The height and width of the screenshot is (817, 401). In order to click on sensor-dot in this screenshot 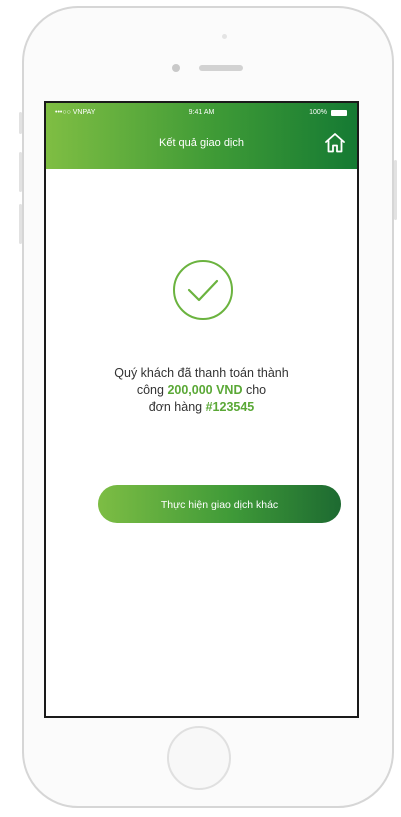, I will do `click(224, 36)`.